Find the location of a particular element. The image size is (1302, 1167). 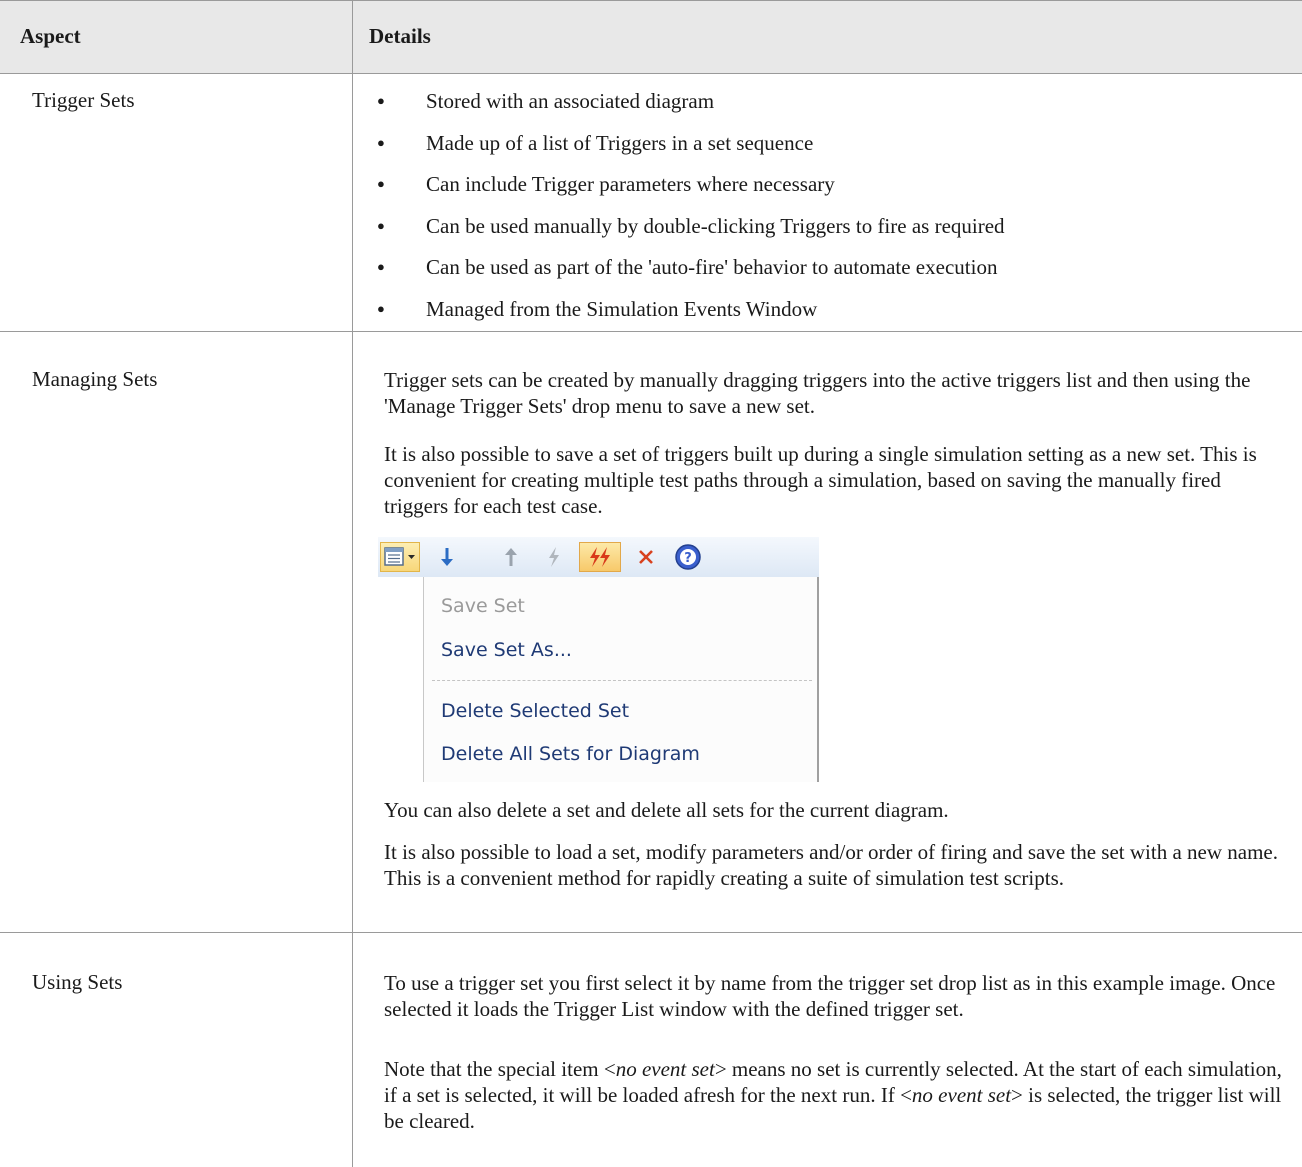

delete-icon is located at coordinates (646, 557).